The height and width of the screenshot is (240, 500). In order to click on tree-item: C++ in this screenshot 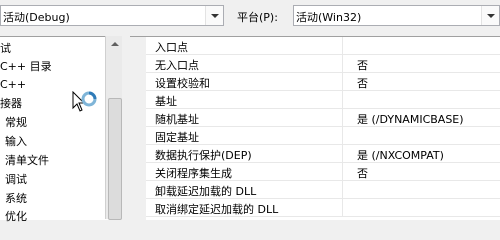, I will do `click(13, 84)`.